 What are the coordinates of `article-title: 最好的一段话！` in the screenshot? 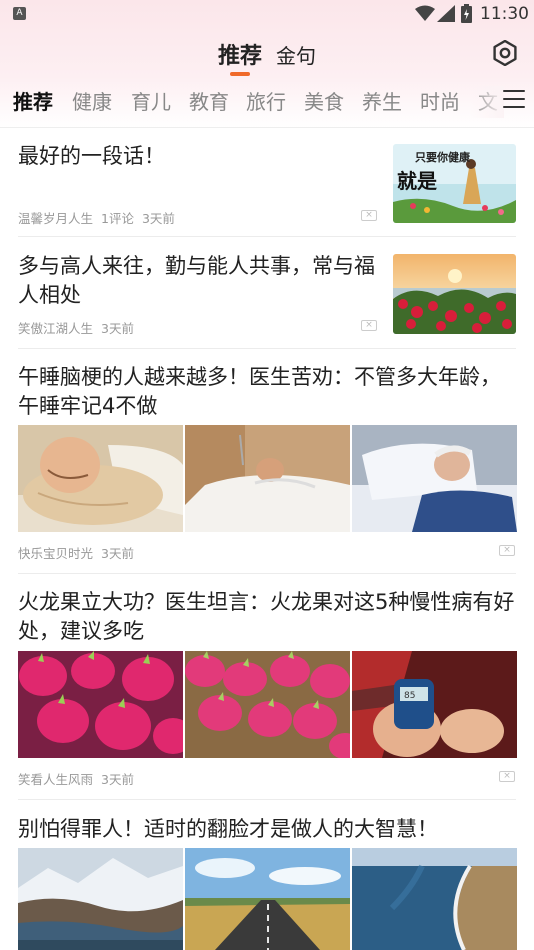 It's located at (198, 156).